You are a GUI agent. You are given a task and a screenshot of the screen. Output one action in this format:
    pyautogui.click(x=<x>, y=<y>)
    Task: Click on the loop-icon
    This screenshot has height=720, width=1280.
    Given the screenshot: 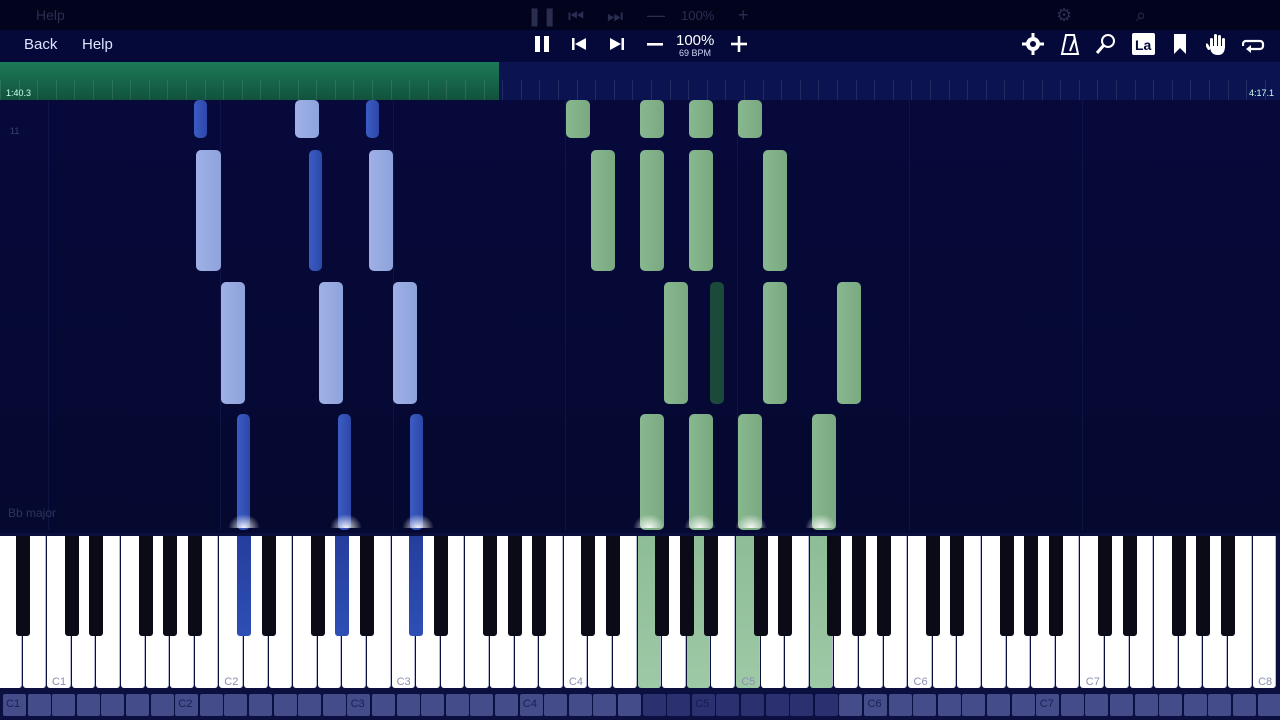 What is the action you would take?
    pyautogui.click(x=1254, y=44)
    